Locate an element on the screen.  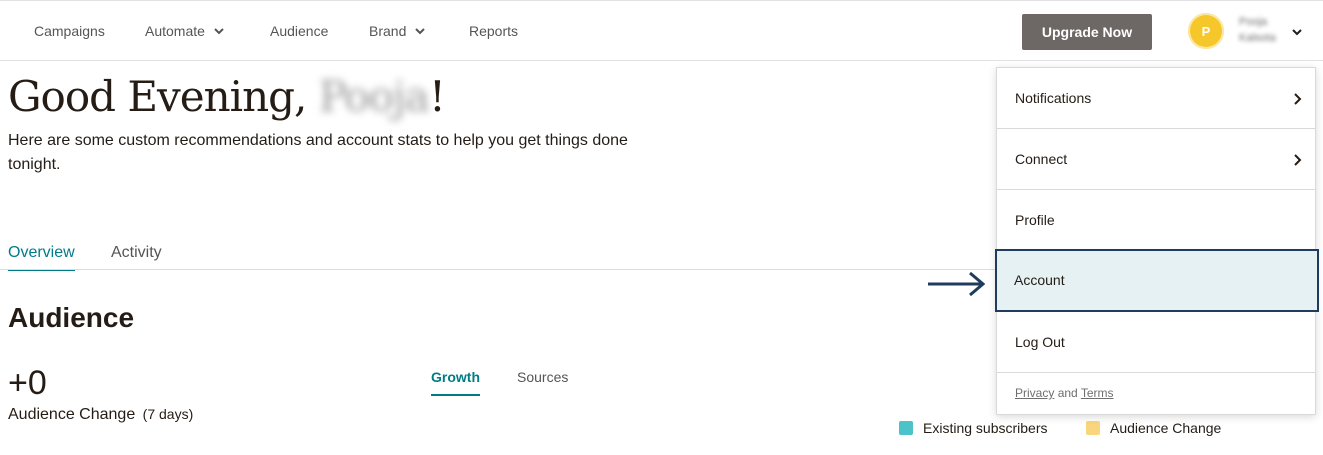
menu-item-label: Notifications is located at coordinates (1053, 98).